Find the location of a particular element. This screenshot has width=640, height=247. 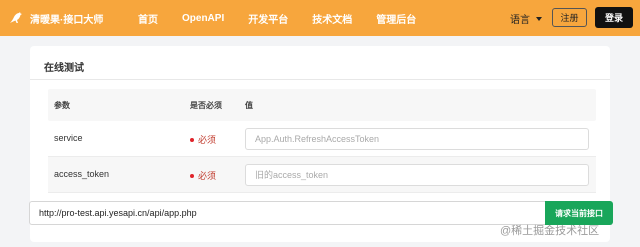

language-label: 语言 is located at coordinates (520, 20).